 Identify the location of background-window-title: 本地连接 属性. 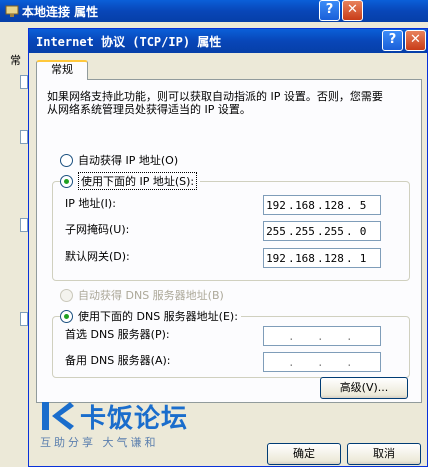
(60, 12).